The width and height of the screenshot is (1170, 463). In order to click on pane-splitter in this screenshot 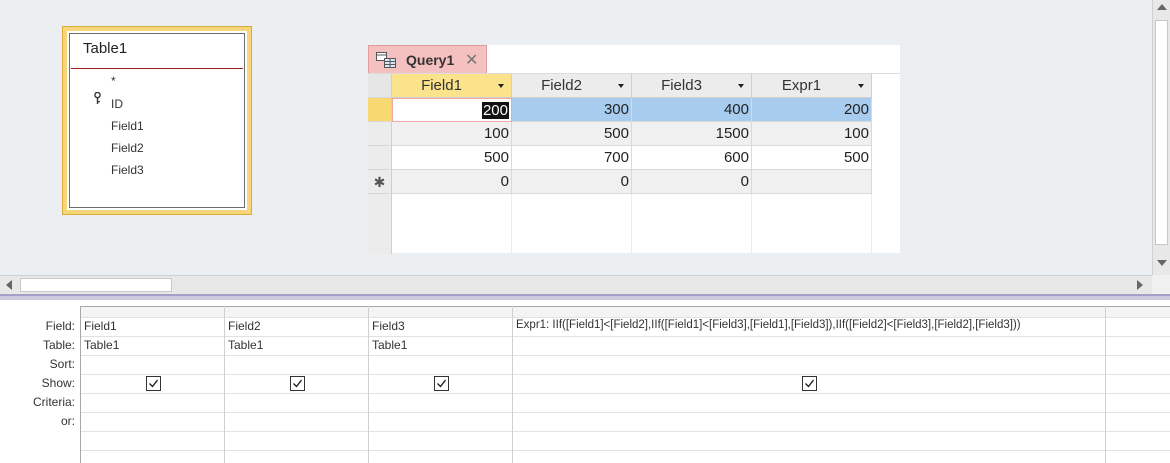, I will do `click(585, 297)`.